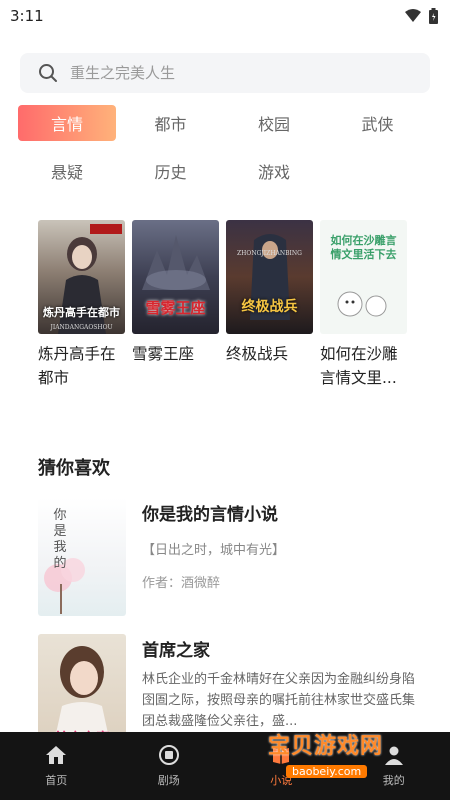 This screenshot has width=450, height=800. What do you see at coordinates (81, 312) in the screenshot?
I see `cover-title: 炼丹高手在都市` at bounding box center [81, 312].